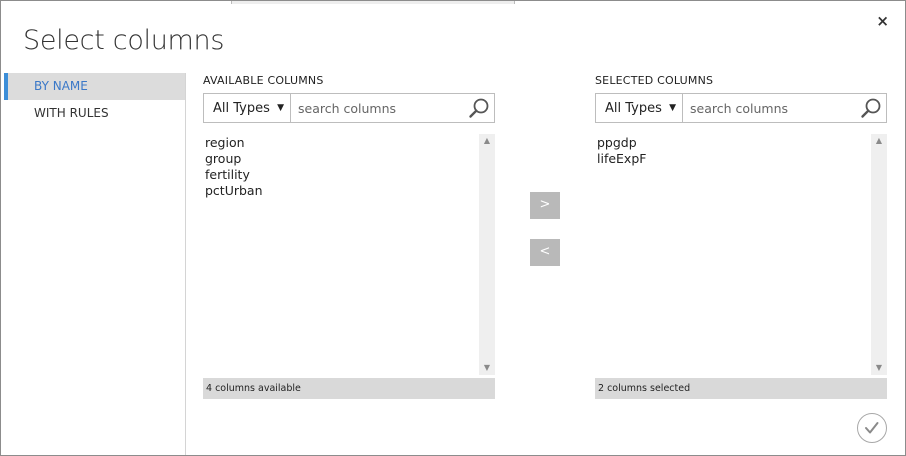 The image size is (906, 456). What do you see at coordinates (94, 113) in the screenshot?
I see `nav-with-rules: WITH RULES` at bounding box center [94, 113].